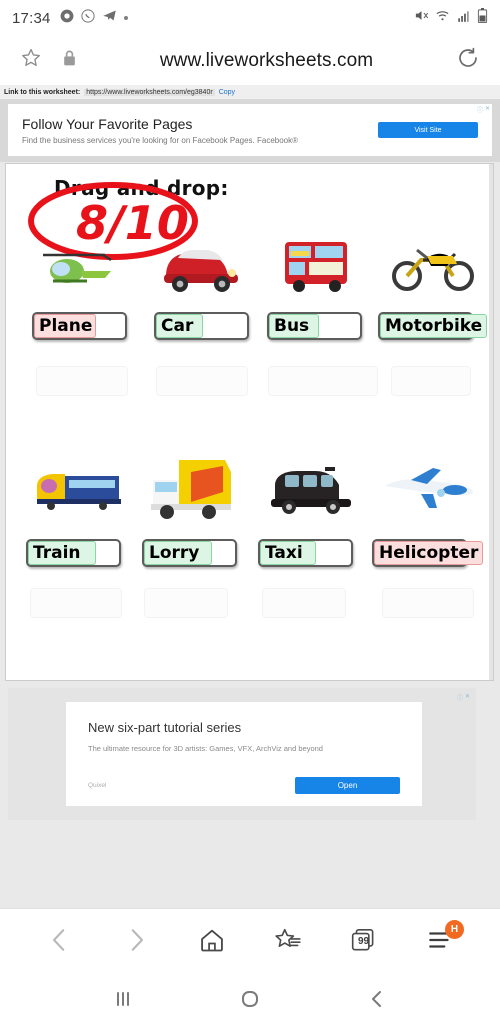  What do you see at coordinates (249, 489) in the screenshot?
I see `worksheet-row-2-images` at bounding box center [249, 489].